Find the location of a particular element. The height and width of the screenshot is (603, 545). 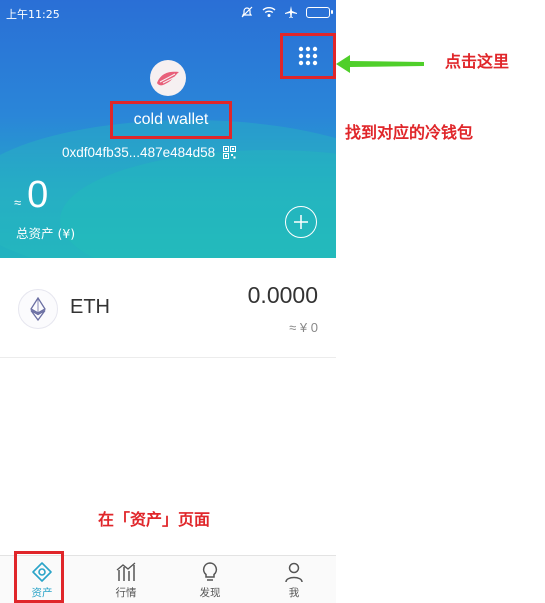

wallet-name: cold wallet is located at coordinates (171, 120).